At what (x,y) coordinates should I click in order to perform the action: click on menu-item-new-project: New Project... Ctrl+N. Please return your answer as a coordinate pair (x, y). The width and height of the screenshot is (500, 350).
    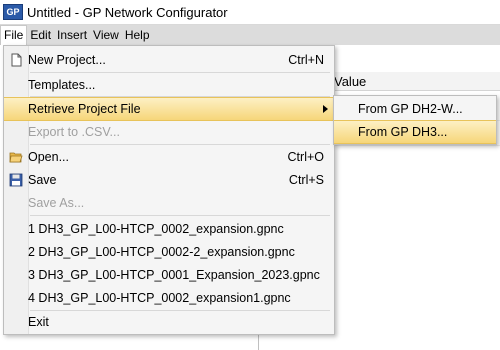
    Looking at the image, I should click on (169, 60).